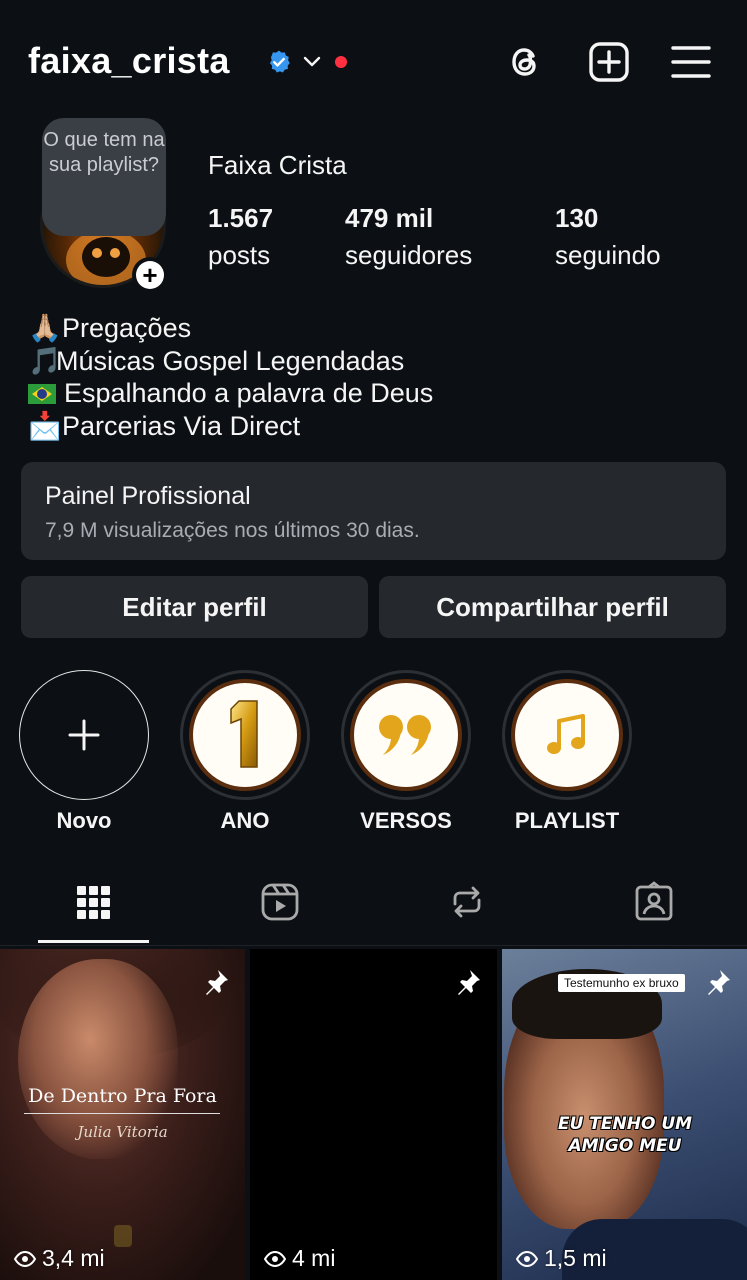 Image resolution: width=747 pixels, height=1280 pixels. What do you see at coordinates (279, 61) in the screenshot?
I see `verified-badge-icon` at bounding box center [279, 61].